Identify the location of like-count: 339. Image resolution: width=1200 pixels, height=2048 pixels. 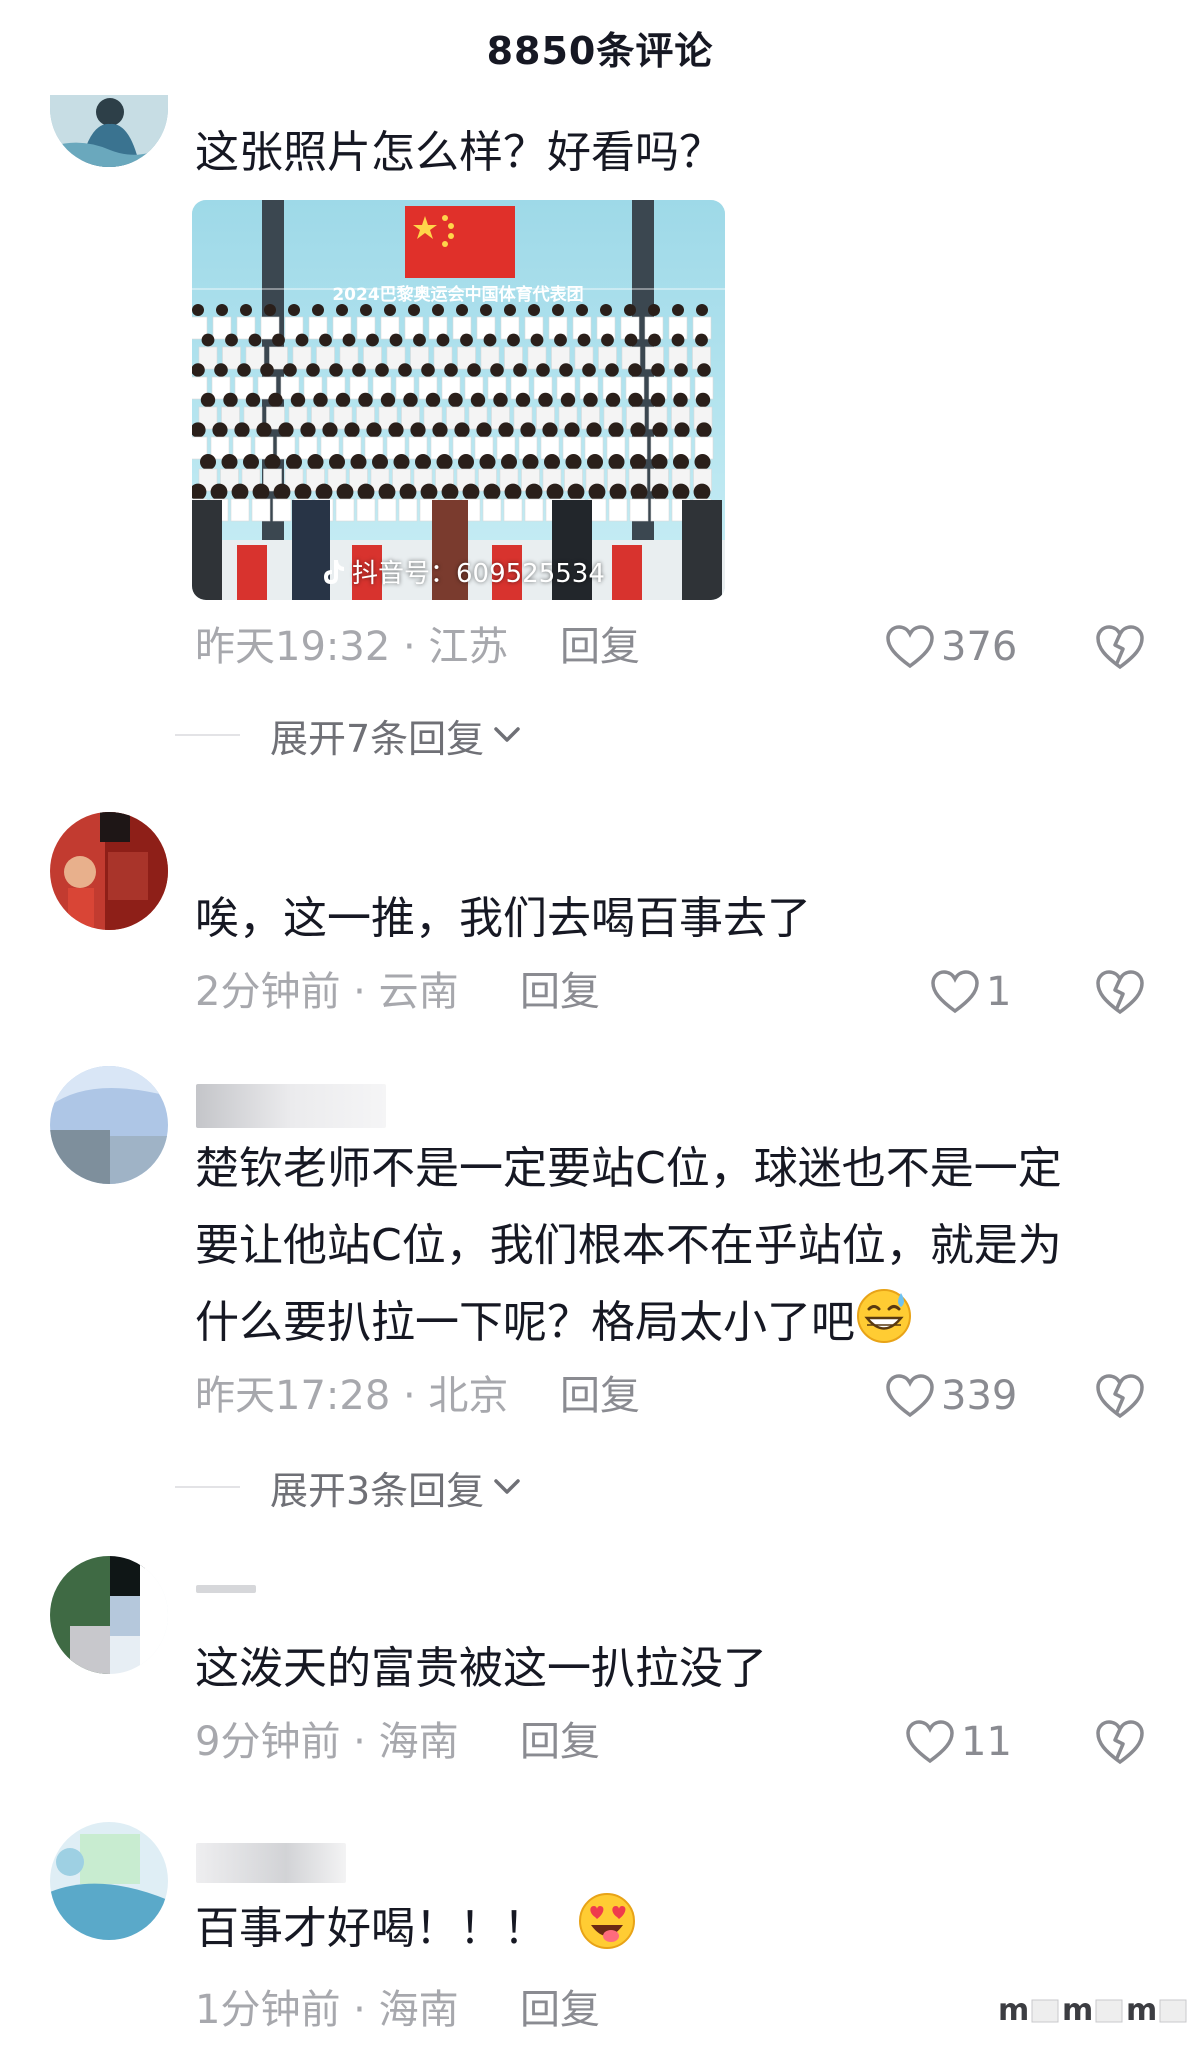
(979, 1396).